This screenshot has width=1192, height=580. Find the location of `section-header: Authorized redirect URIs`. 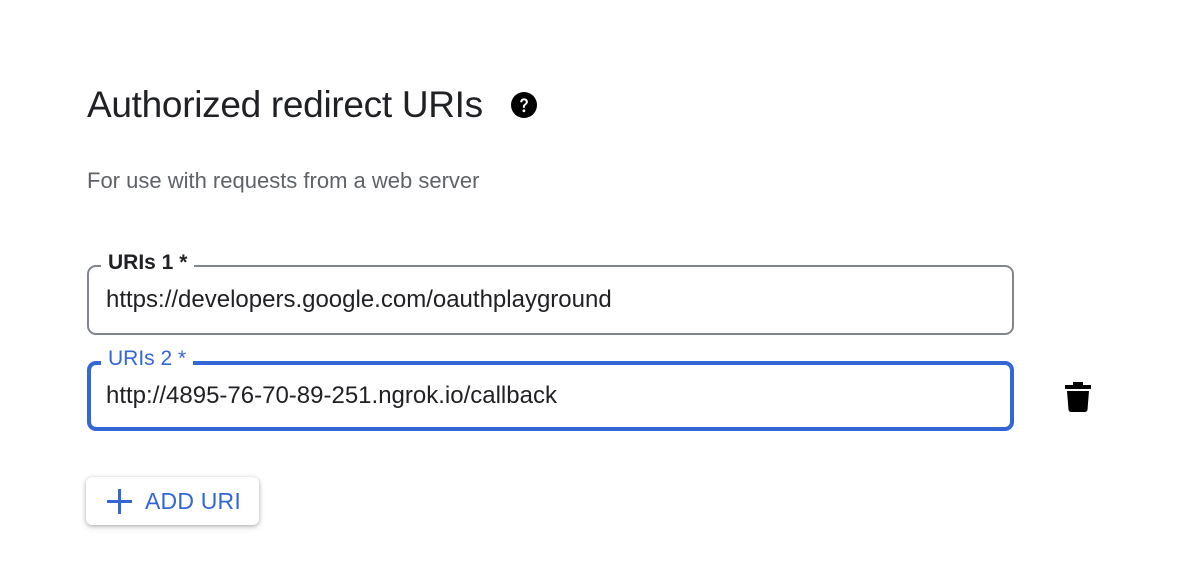

section-header: Authorized redirect URIs is located at coordinates (312, 105).